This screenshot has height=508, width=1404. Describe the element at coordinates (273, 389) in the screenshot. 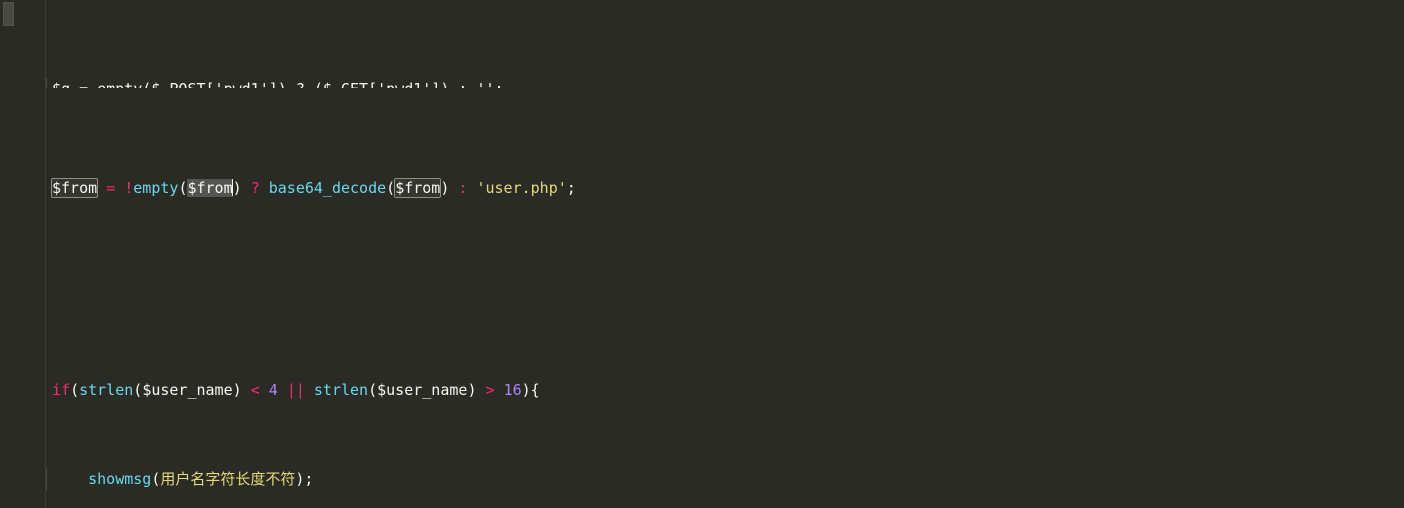

I see `number-4: 4` at that location.